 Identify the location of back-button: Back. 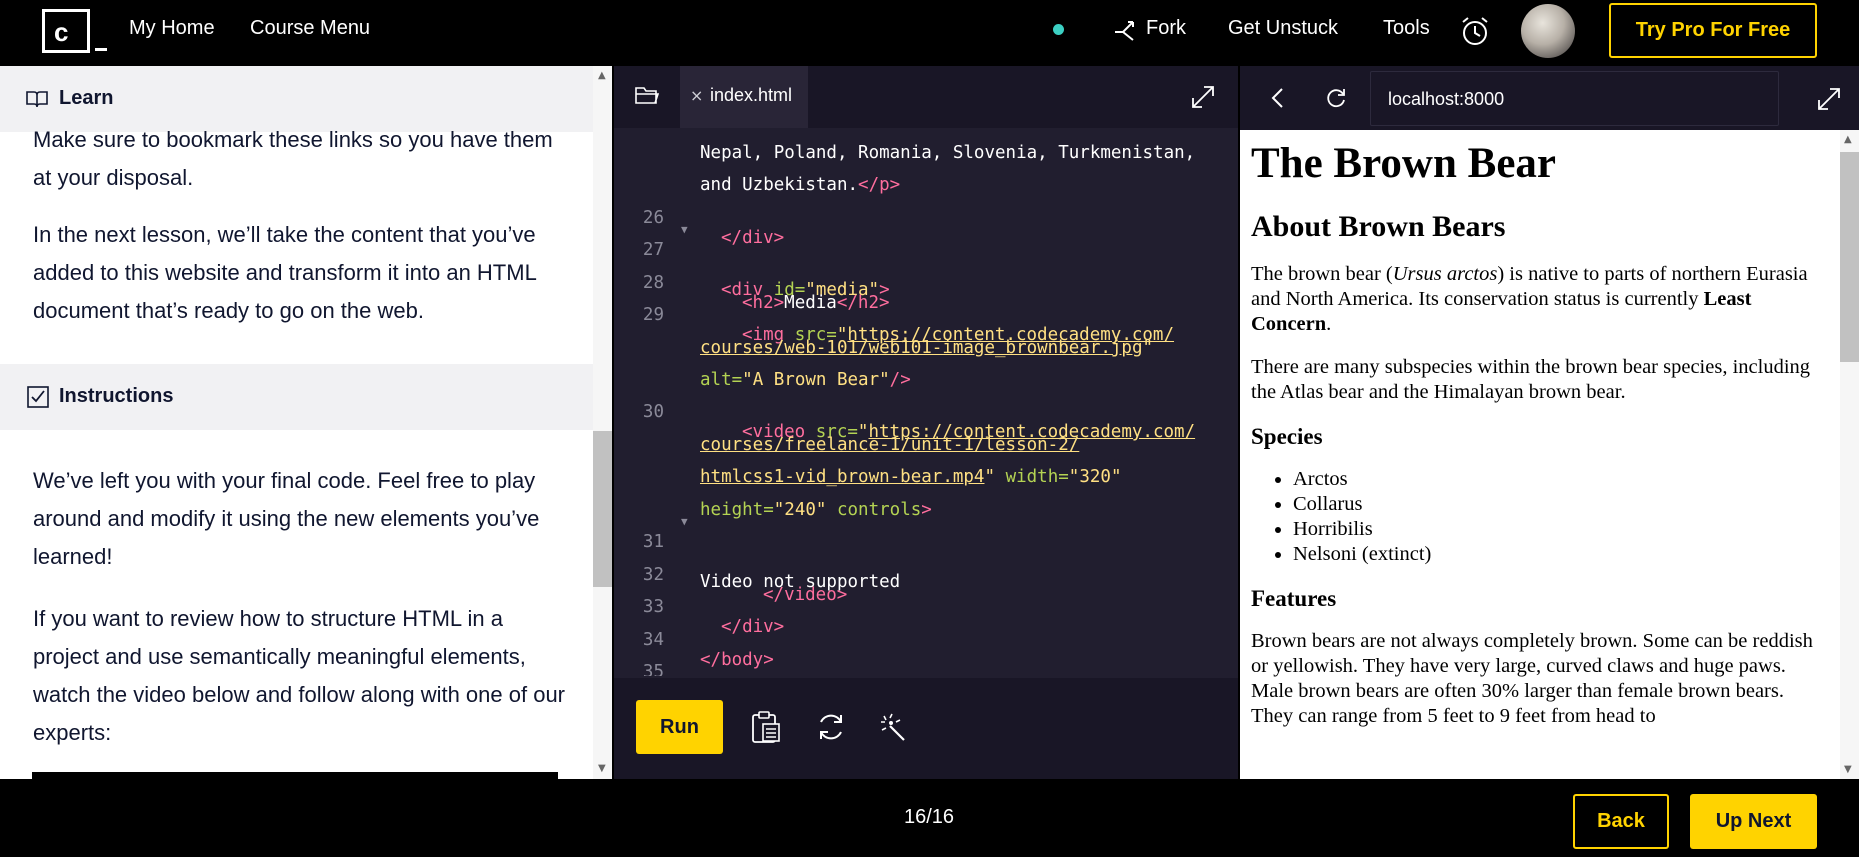
(1621, 821).